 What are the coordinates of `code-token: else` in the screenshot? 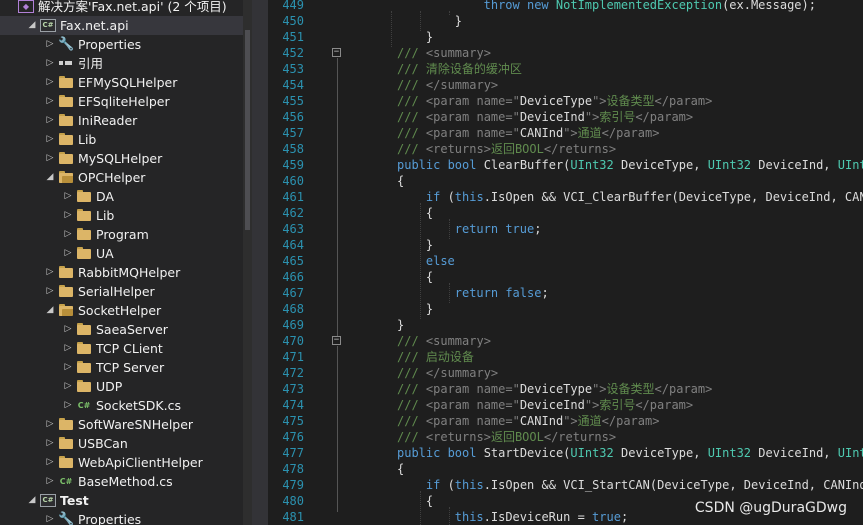 It's located at (440, 261).